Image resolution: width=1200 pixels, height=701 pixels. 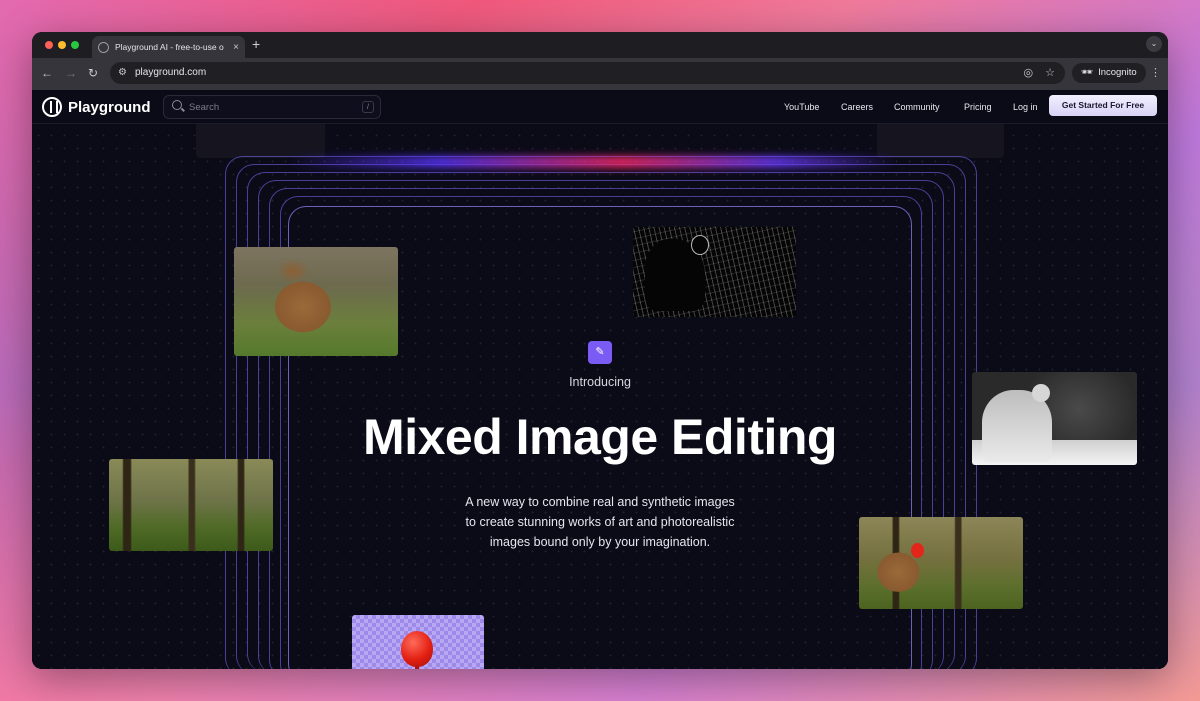 What do you see at coordinates (1054, 418) in the screenshot?
I see `depth-map-image` at bounding box center [1054, 418].